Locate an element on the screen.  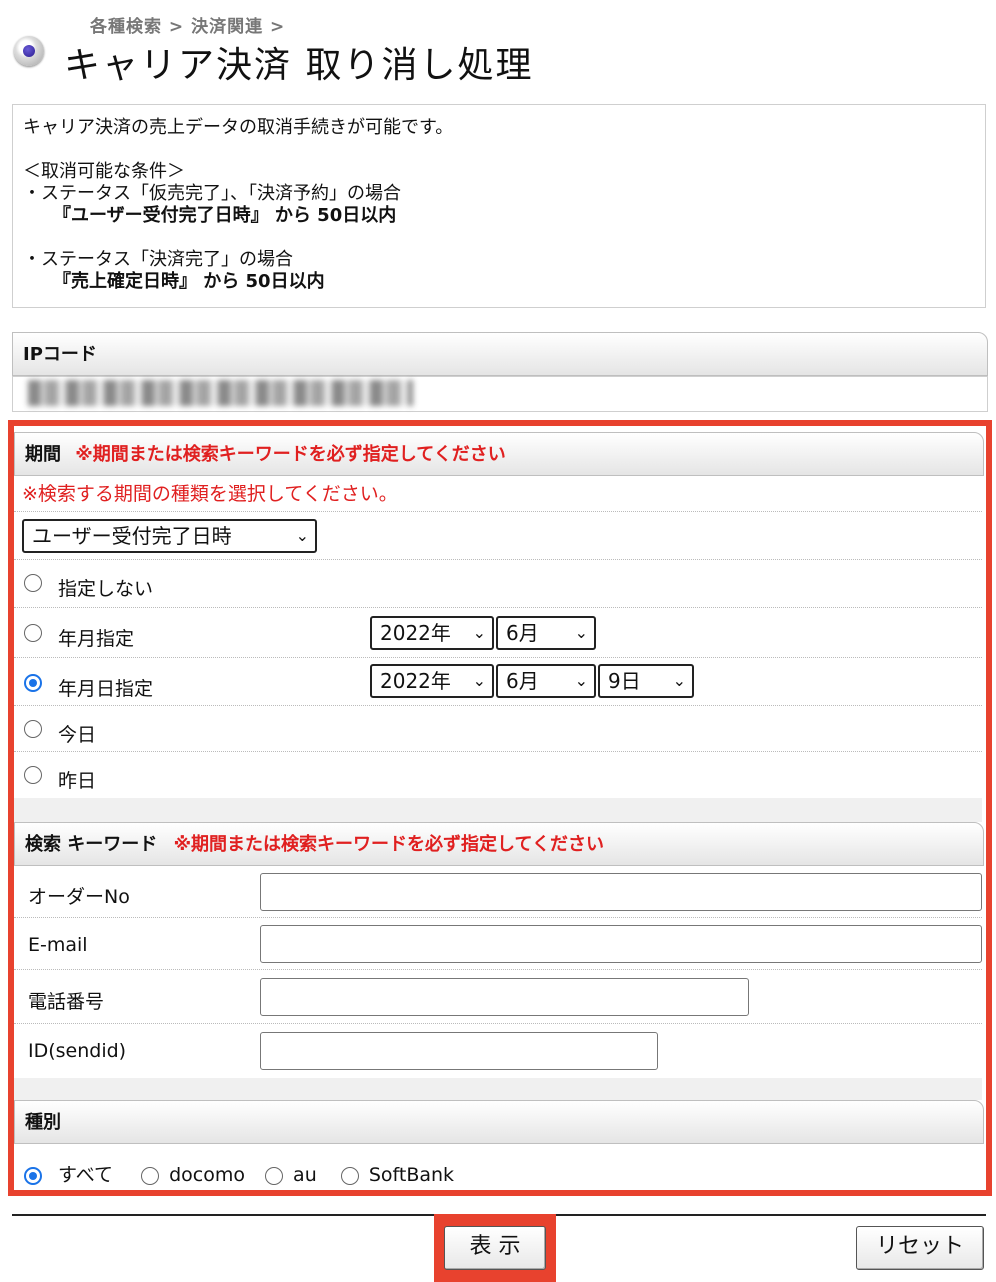
period-option-label: 昨日 is located at coordinates (77, 781).